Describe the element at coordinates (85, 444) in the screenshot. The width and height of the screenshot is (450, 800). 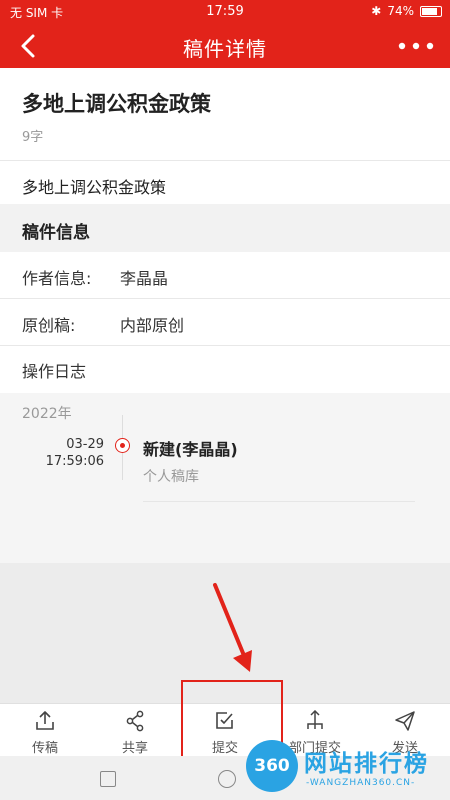
I see `log-entry-date: 03-29` at that location.